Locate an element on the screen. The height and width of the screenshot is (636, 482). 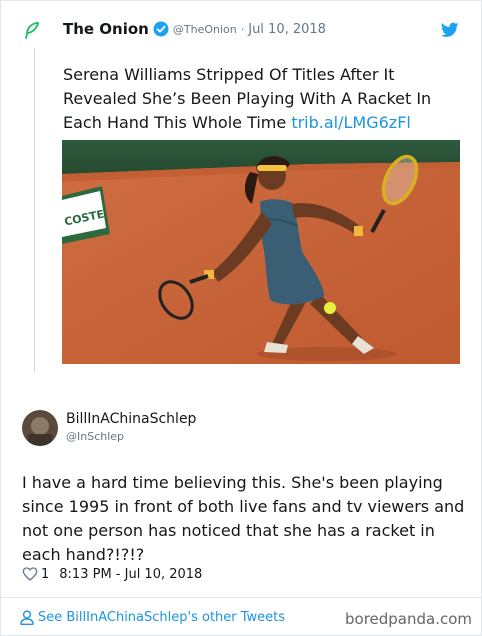
quoted-author-handle: @TheOnion is located at coordinates (205, 29).